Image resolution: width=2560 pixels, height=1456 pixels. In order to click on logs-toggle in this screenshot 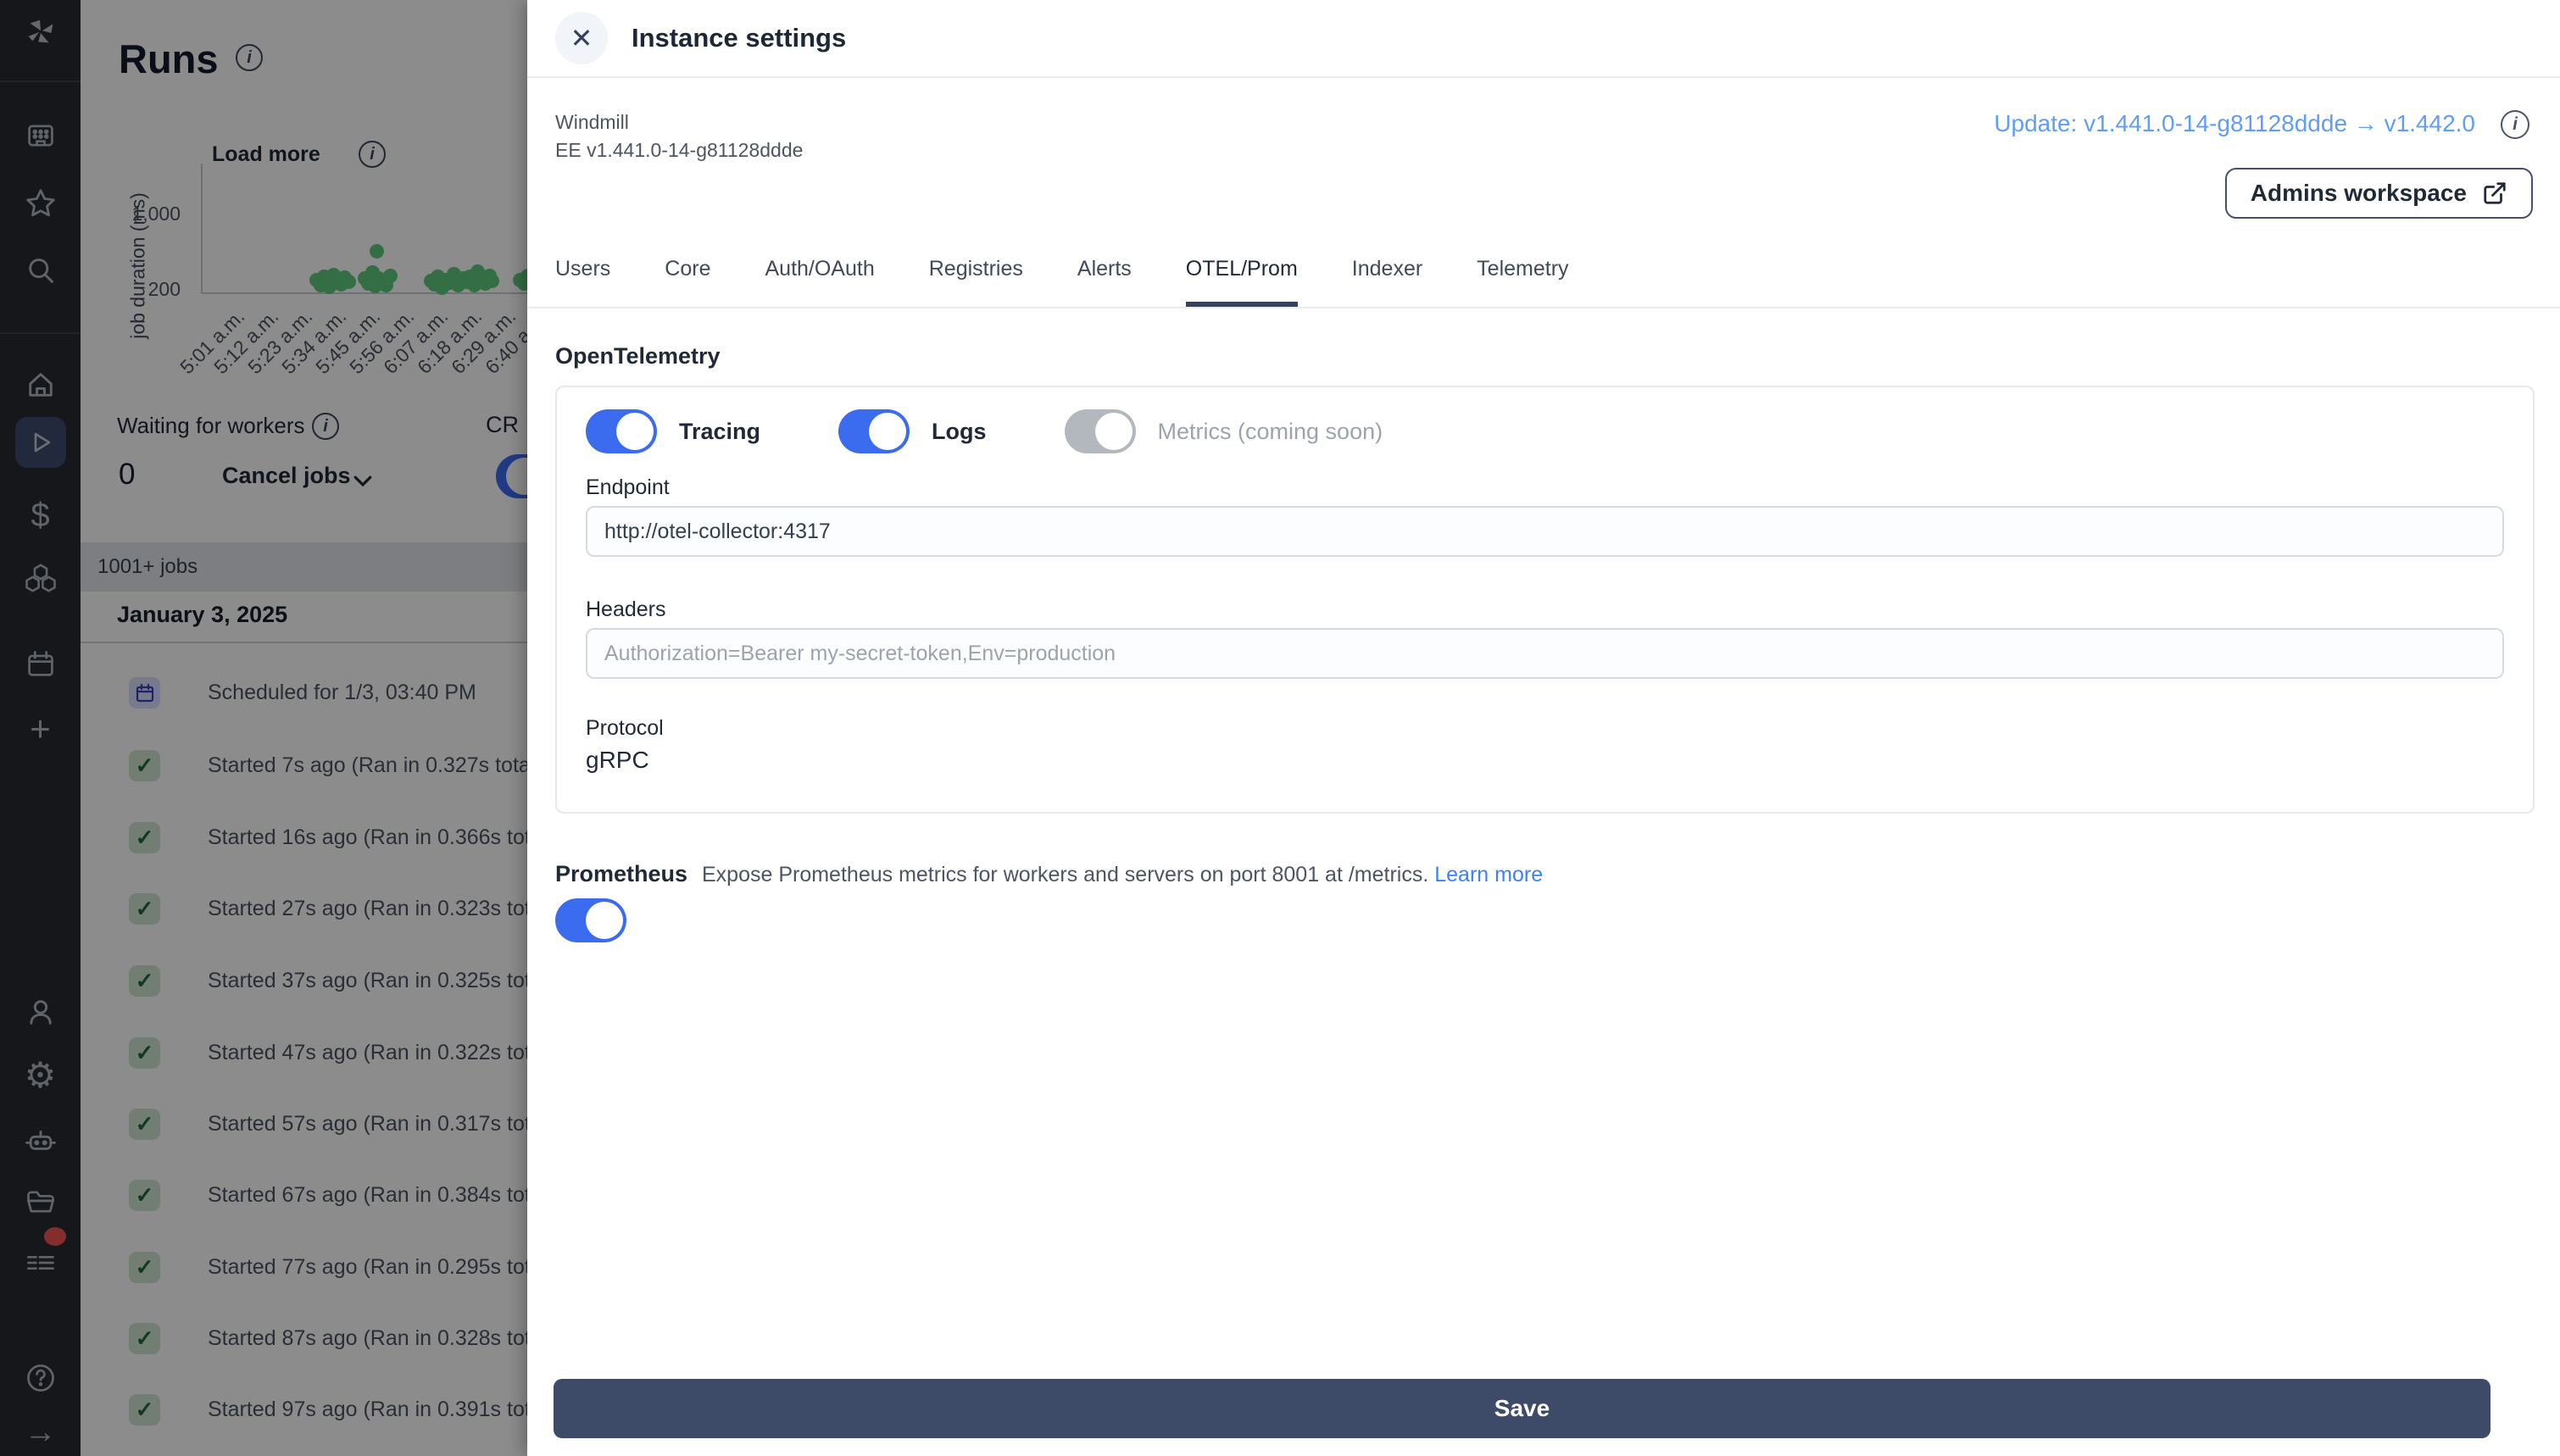, I will do `click(874, 431)`.